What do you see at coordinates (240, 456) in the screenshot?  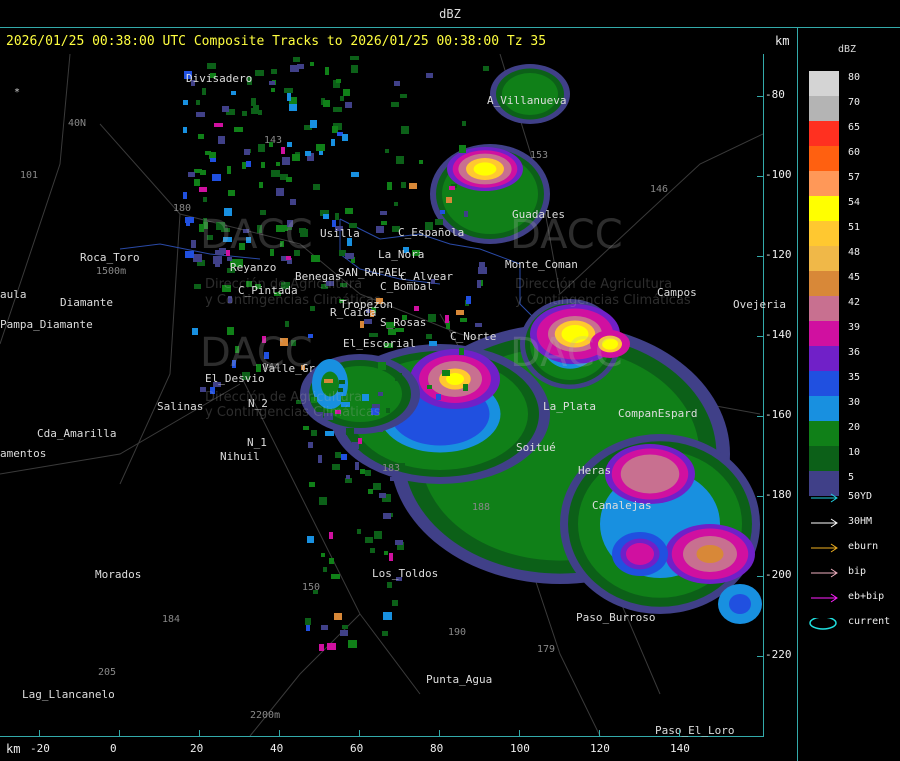 I see `place-label: Nihuil` at bounding box center [240, 456].